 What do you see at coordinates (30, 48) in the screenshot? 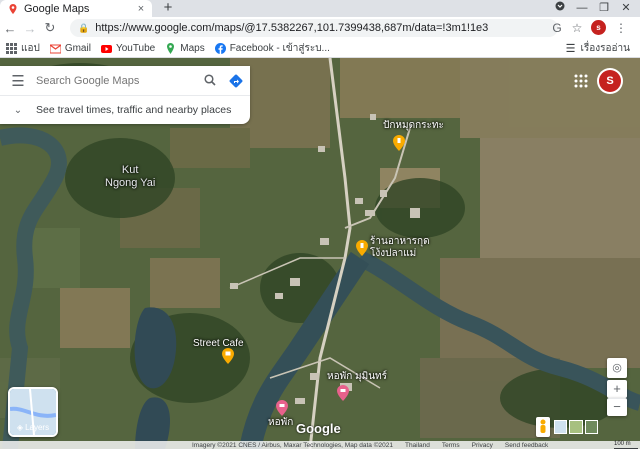
I see `bookmark-label: แอป` at bounding box center [30, 48].